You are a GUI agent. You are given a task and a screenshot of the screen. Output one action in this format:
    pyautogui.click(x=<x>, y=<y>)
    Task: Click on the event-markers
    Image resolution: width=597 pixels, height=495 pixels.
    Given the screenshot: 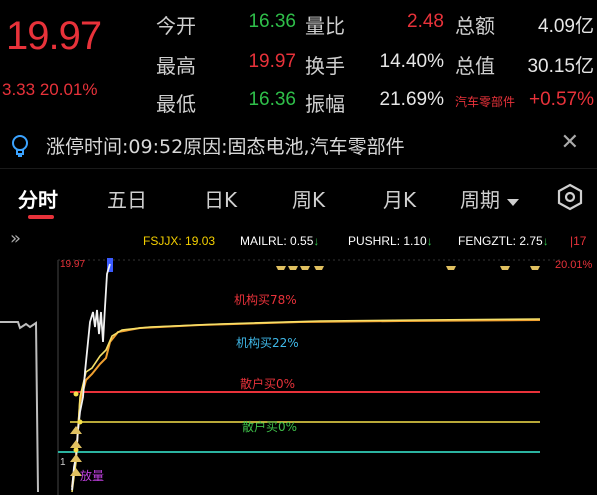 What is the action you would take?
    pyautogui.click(x=408, y=268)
    